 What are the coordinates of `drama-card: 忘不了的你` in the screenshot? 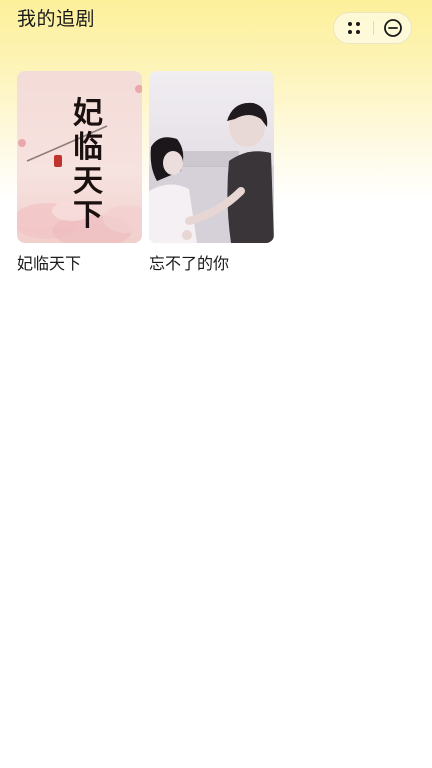 It's located at (211, 173).